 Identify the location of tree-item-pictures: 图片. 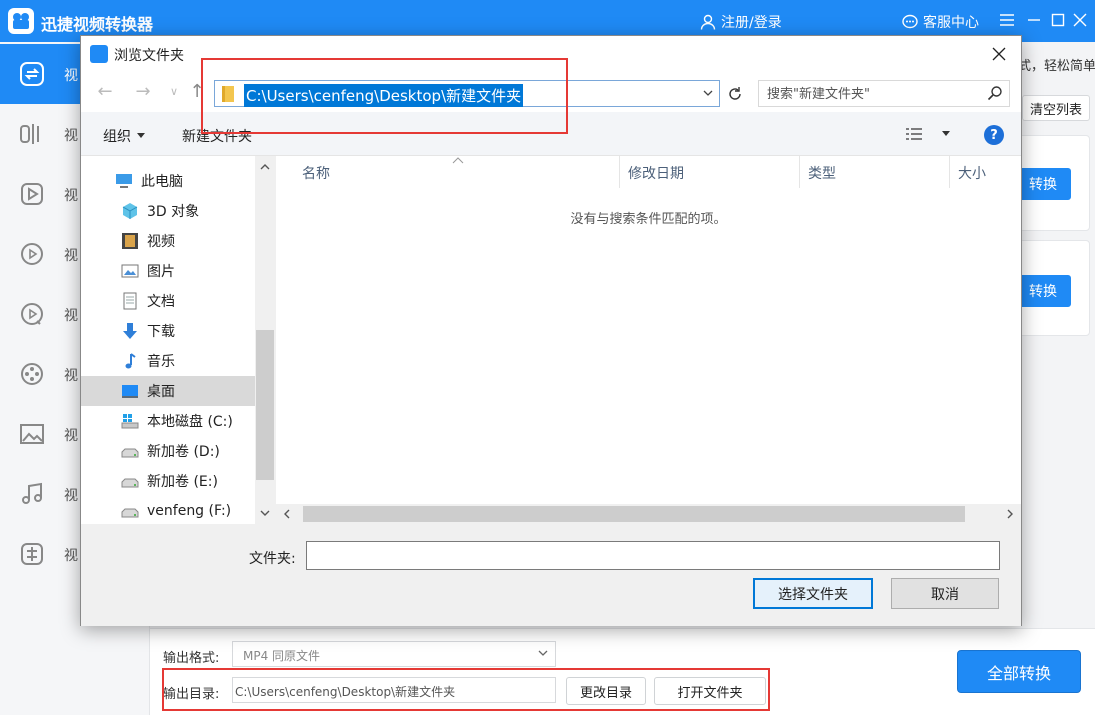
(168, 271).